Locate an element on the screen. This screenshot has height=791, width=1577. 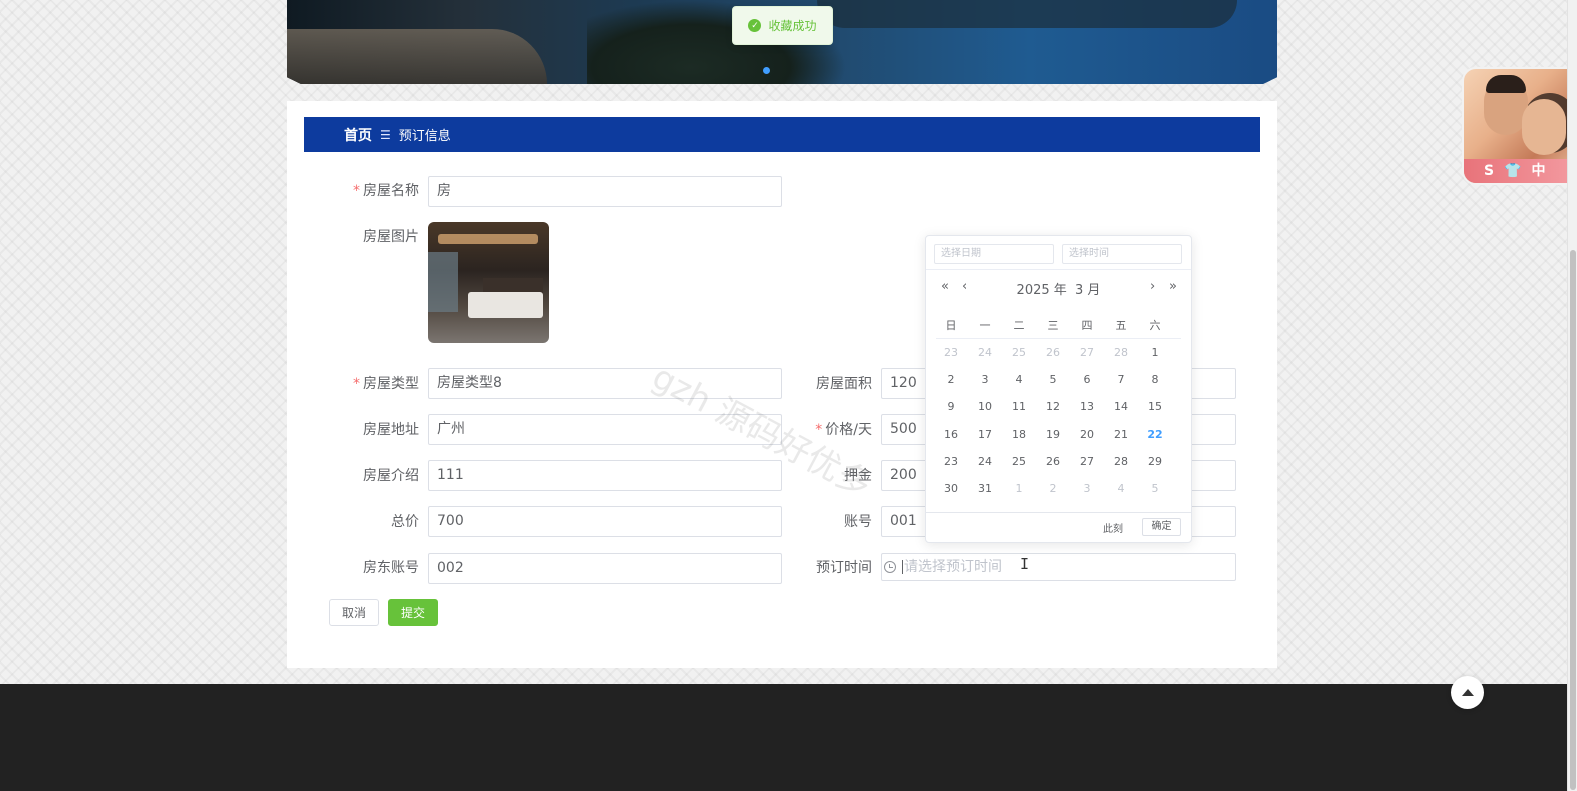
calendar-day: 18 is located at coordinates (1019, 434).